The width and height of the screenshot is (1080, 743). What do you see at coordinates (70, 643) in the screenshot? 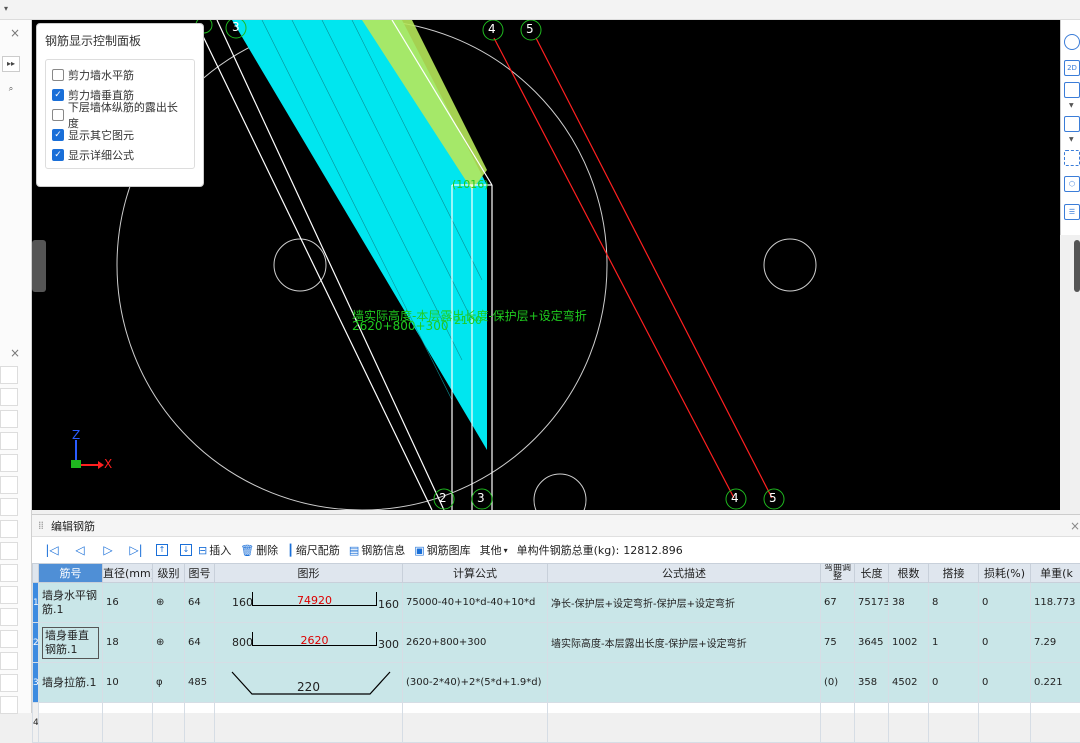
I see `rebar-name-editor: 墙身垂直钢筋.1` at bounding box center [70, 643].